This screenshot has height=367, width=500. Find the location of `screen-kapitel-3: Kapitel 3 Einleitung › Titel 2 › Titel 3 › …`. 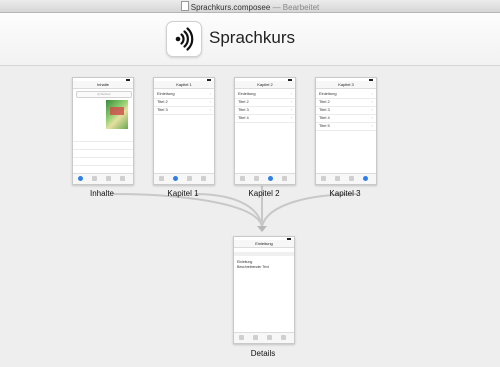

screen-kapitel-3: Kapitel 3 Einleitung › Titel 2 › Titel 3 › … is located at coordinates (346, 131).